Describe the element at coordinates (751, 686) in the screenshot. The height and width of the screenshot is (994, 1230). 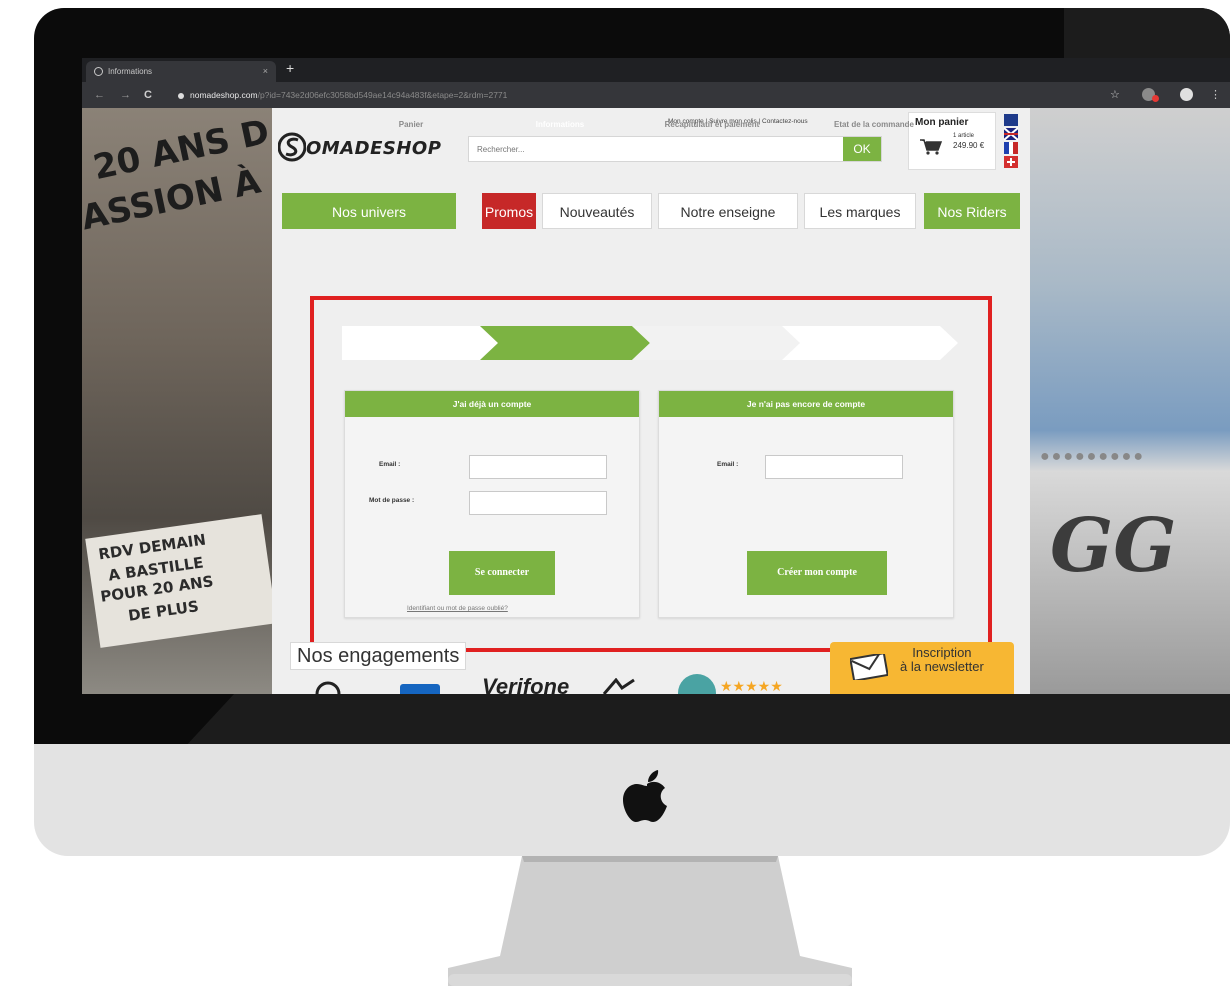
I see `rating-stars: ★★★★★` at that location.